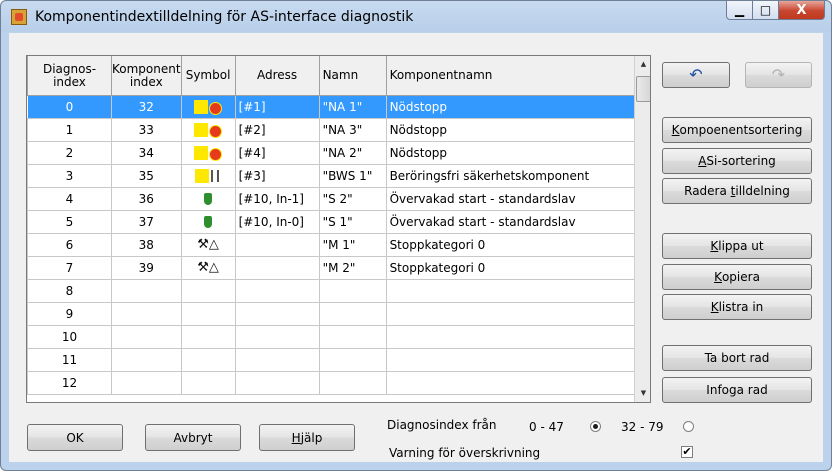  What do you see at coordinates (737, 130) in the screenshot?
I see `komponentsortering-button: Kompoenentsortering` at bounding box center [737, 130].